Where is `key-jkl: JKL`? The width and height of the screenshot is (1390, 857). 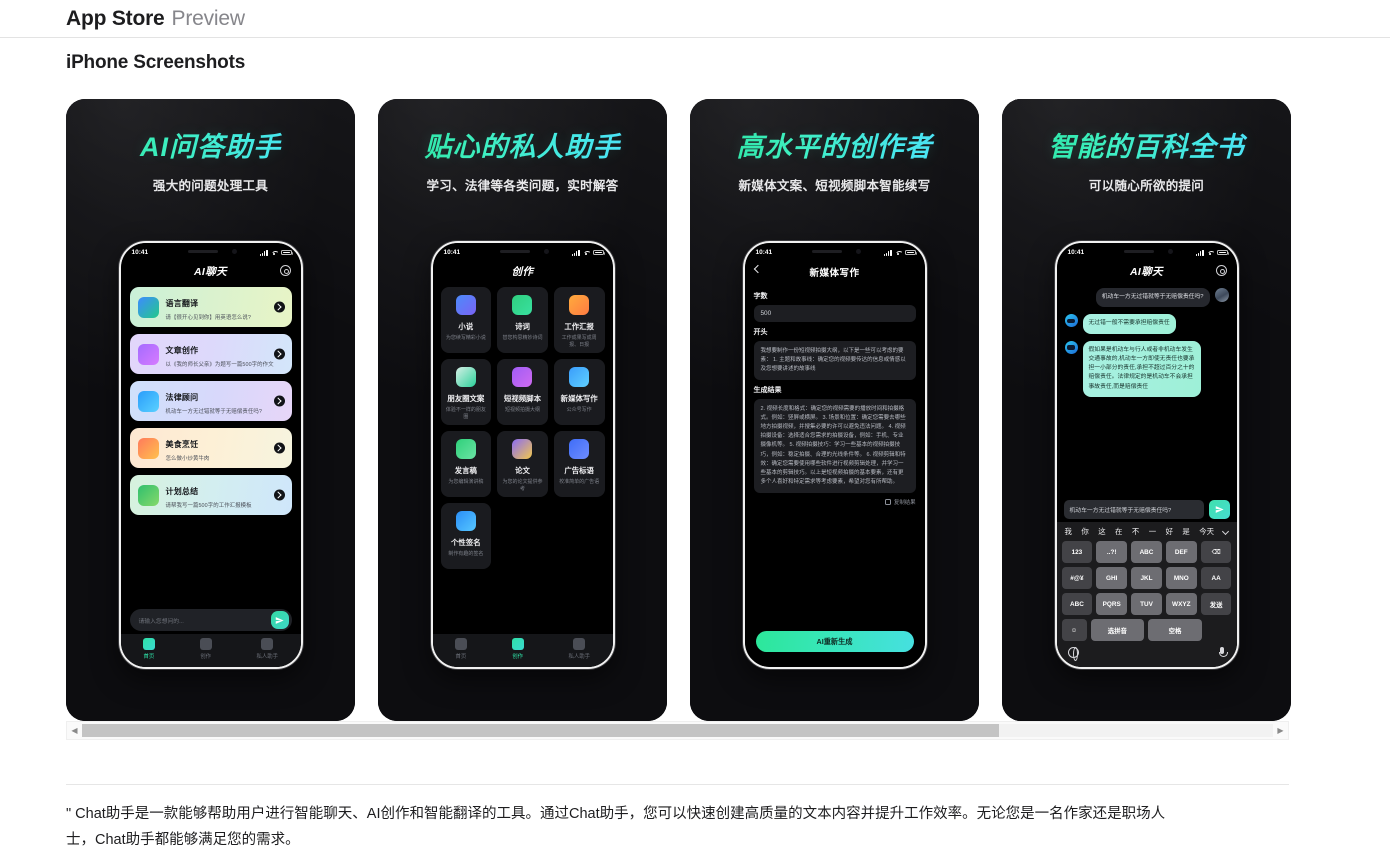
key-jkl: JKL is located at coordinates (1146, 578).